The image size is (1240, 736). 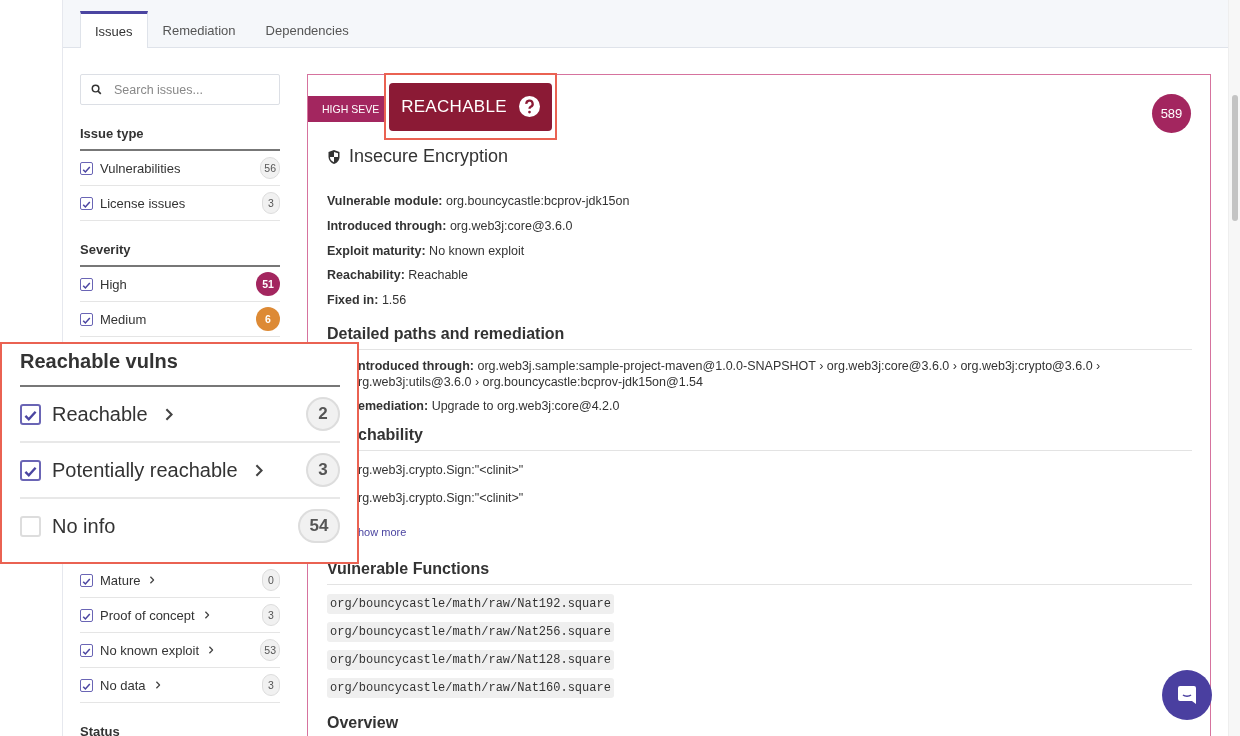 I want to click on filter-label: Reachable, so click(x=100, y=414).